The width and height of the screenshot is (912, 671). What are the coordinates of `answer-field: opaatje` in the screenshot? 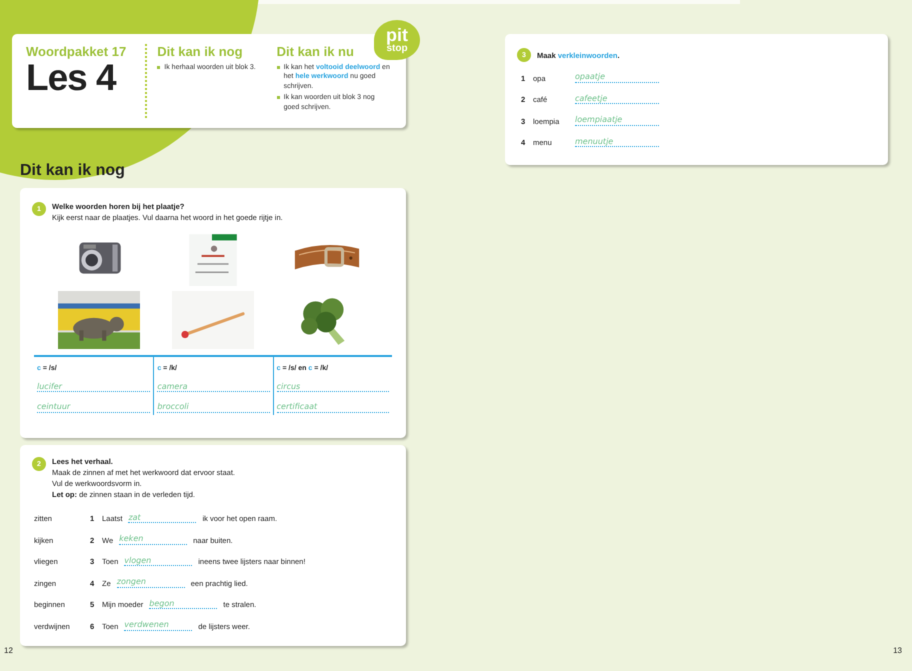 It's located at (617, 77).